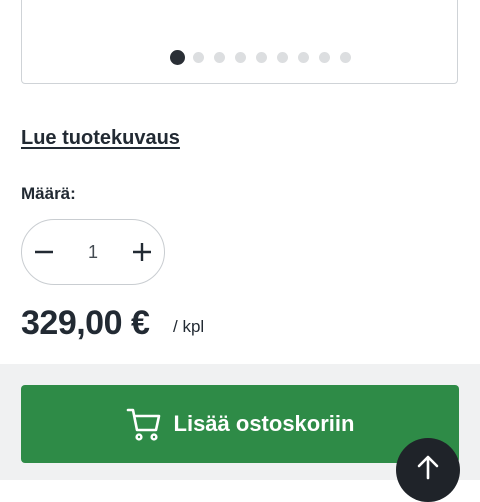 The image size is (480, 502). I want to click on add-to-cart-button: Lisää ostoskoriin, so click(240, 424).